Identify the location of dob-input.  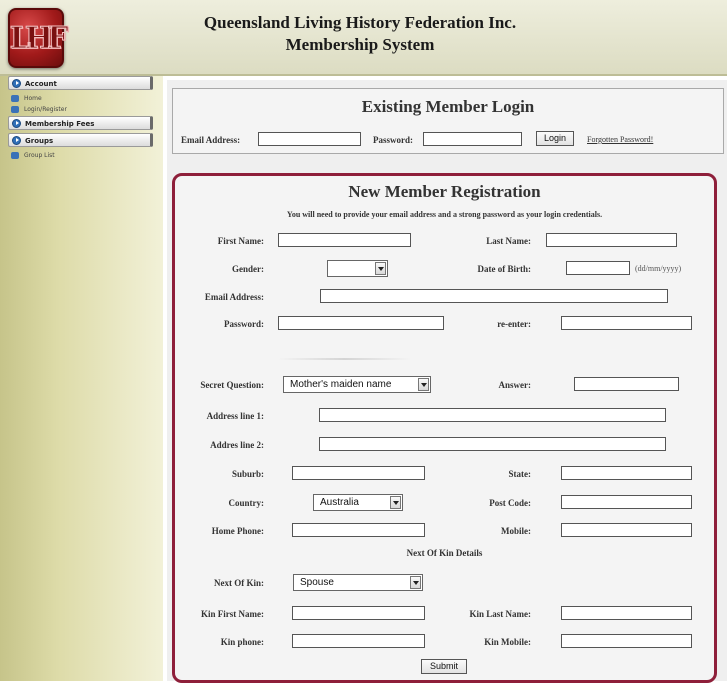
(598, 268).